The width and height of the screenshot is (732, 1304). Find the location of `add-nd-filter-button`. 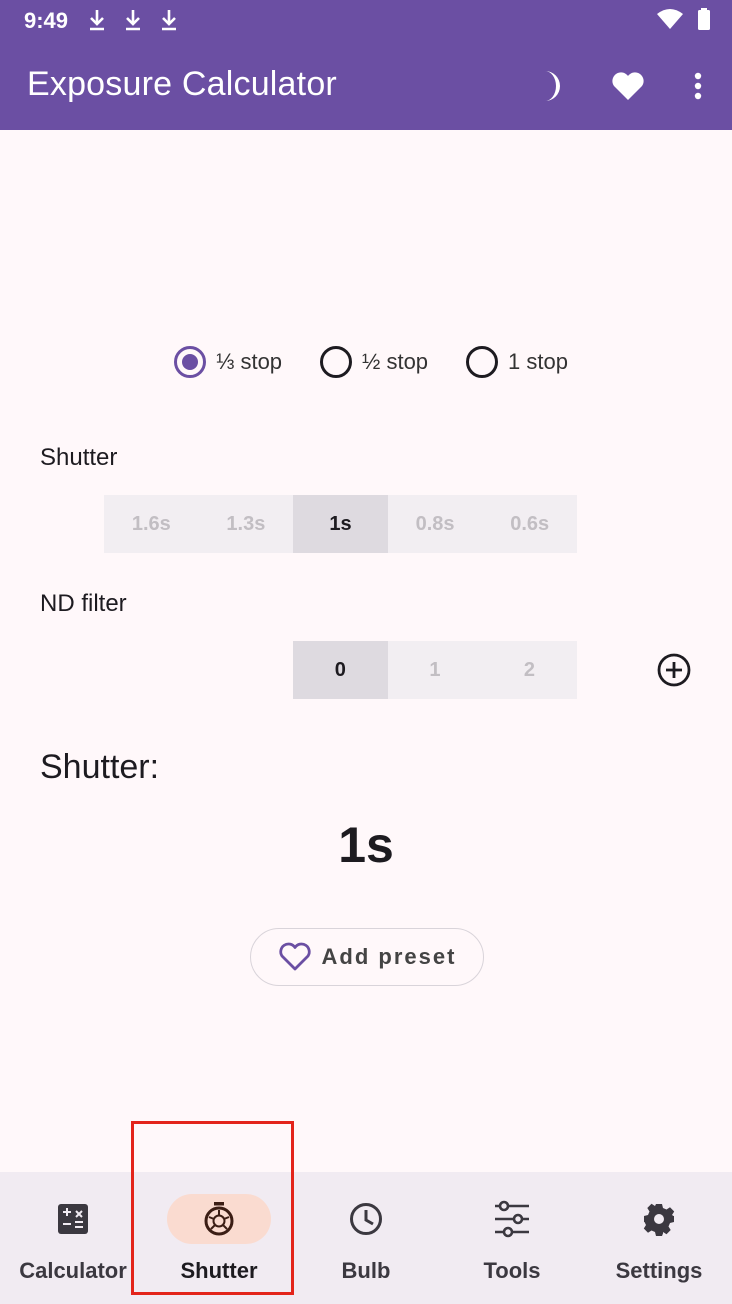

add-nd-filter-button is located at coordinates (674, 670).